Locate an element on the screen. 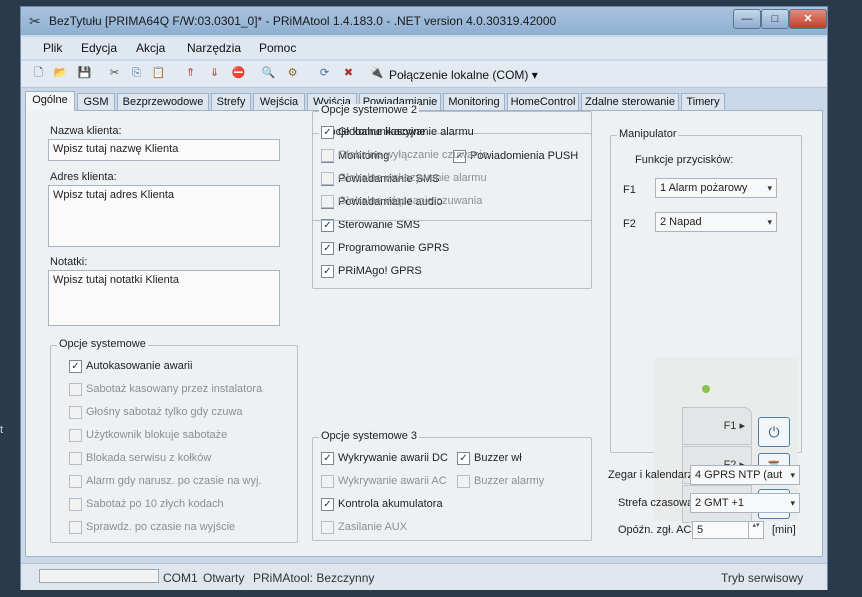 This screenshot has width=862, height=597. status-port: COM1 is located at coordinates (180, 578).